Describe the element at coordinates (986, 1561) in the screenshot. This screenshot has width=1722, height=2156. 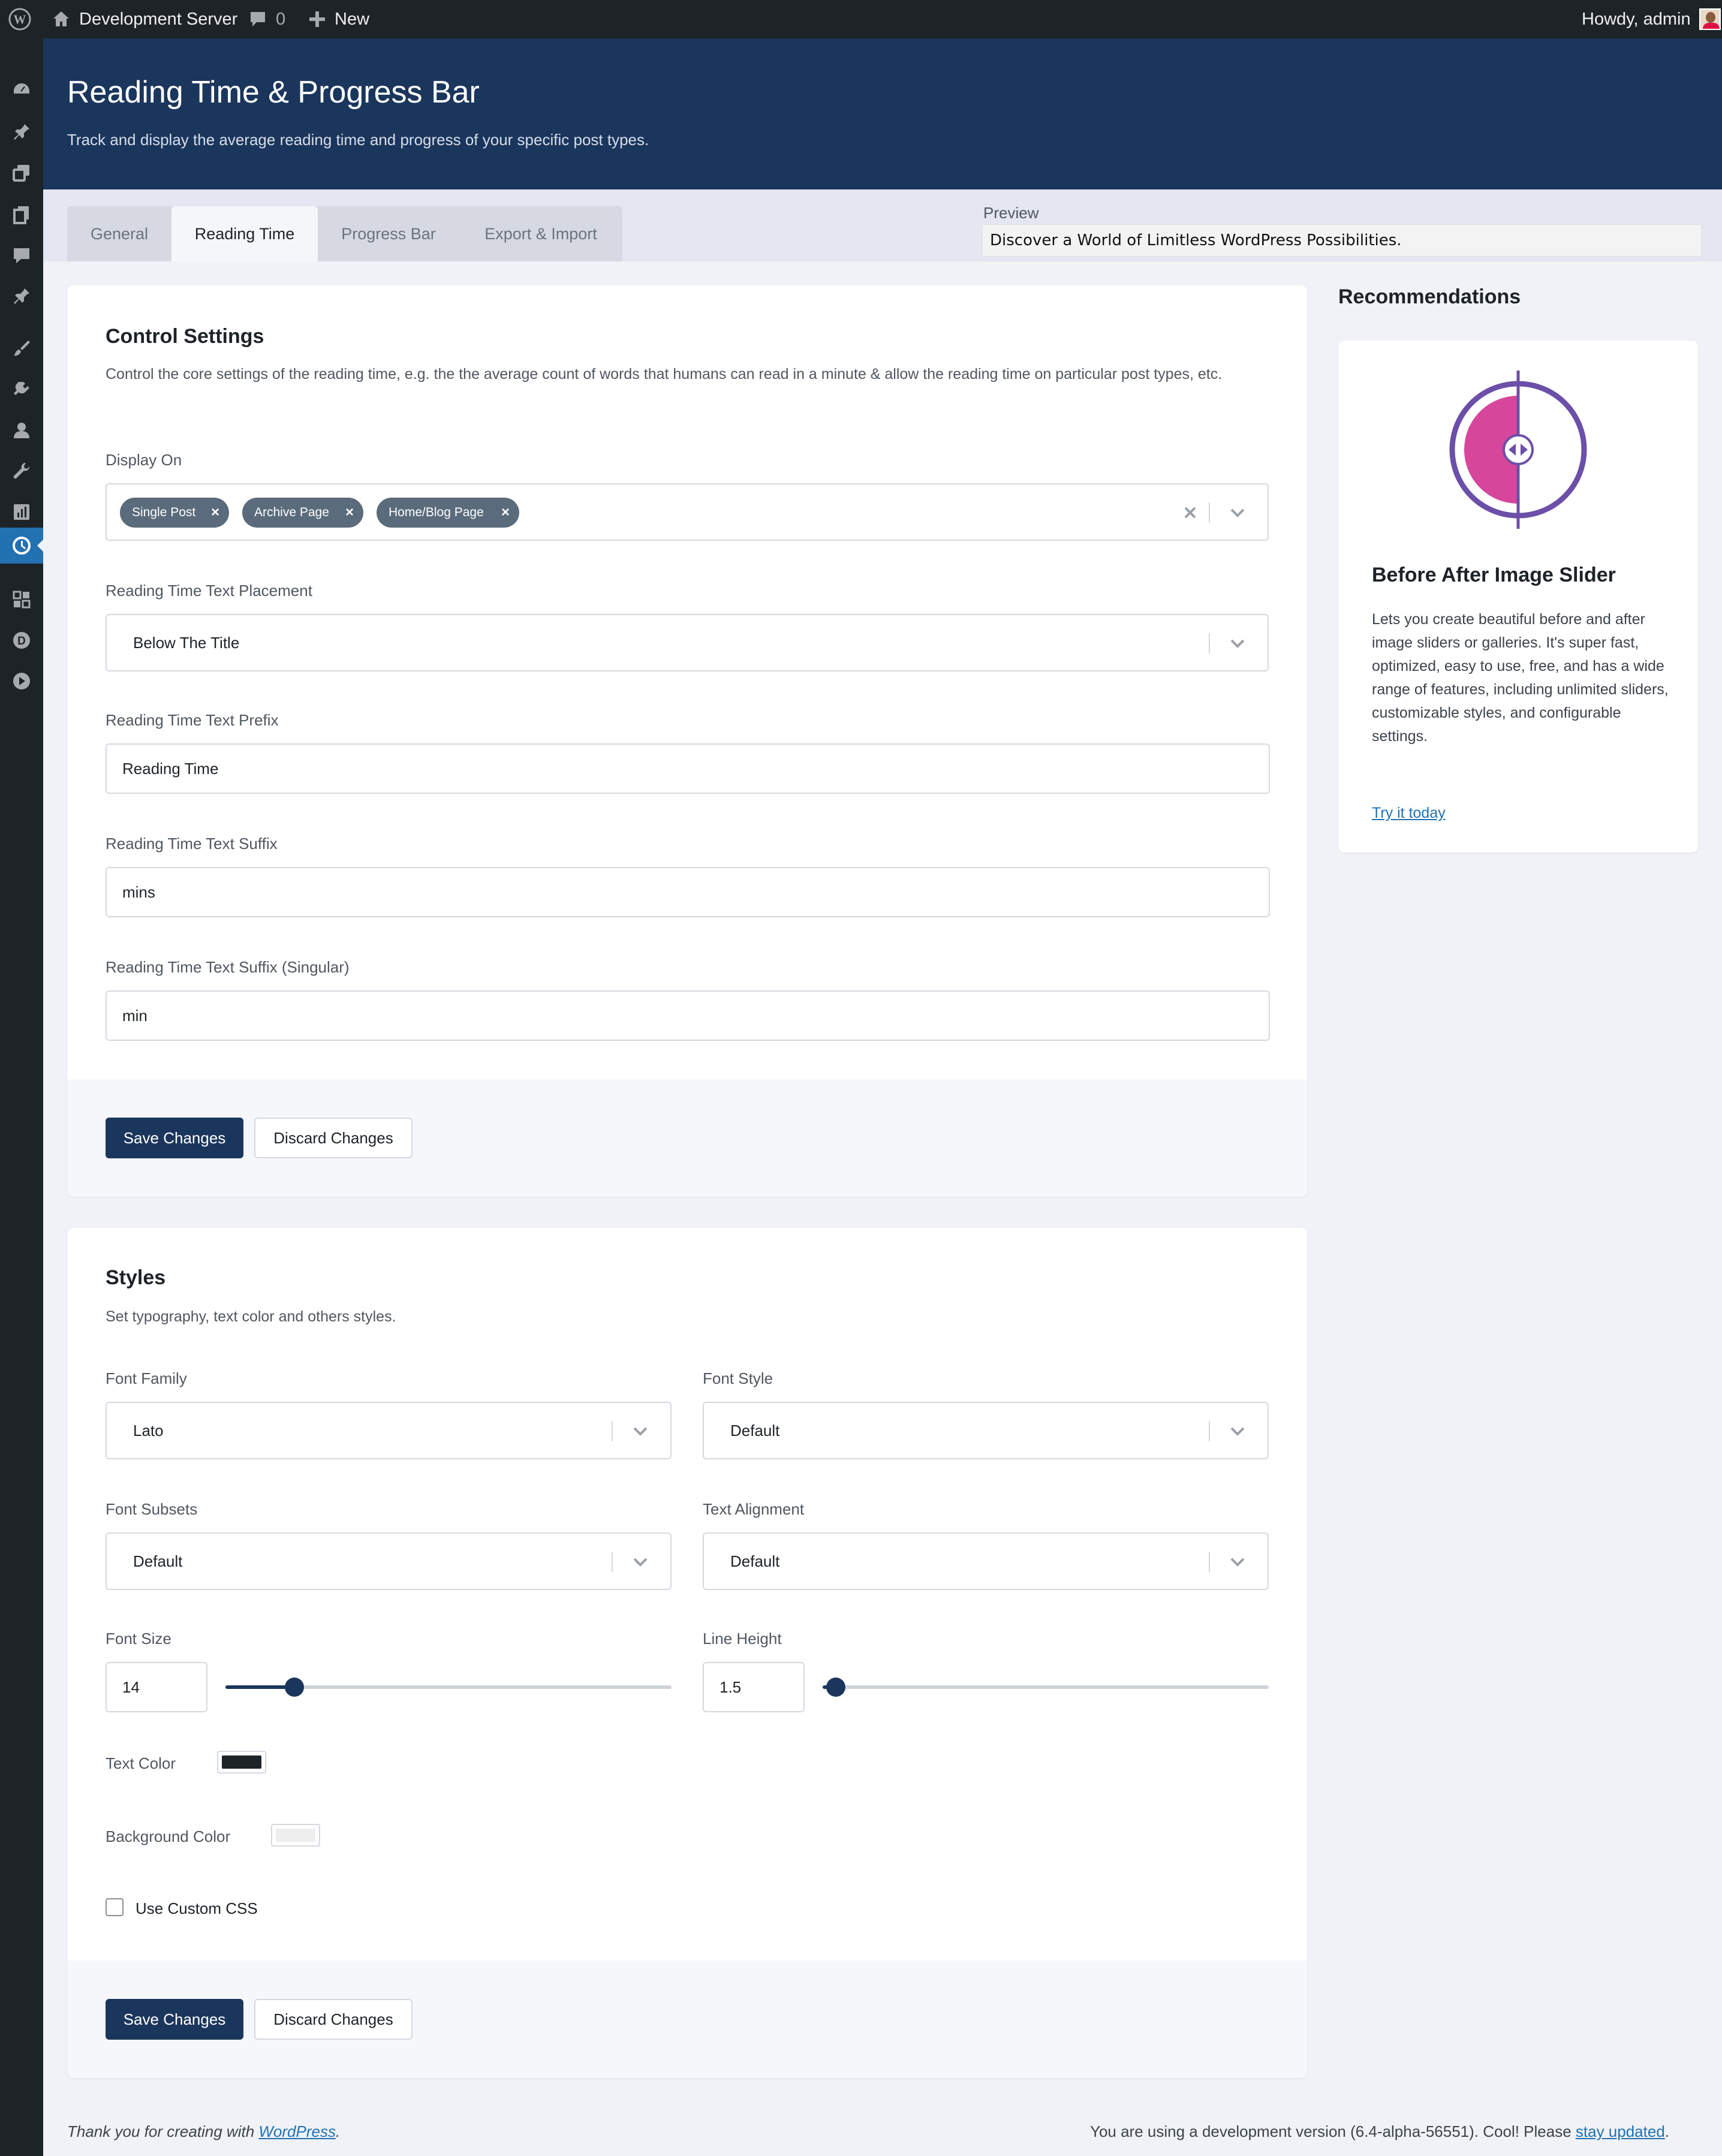
I see `text-alignment-select: Default` at that location.